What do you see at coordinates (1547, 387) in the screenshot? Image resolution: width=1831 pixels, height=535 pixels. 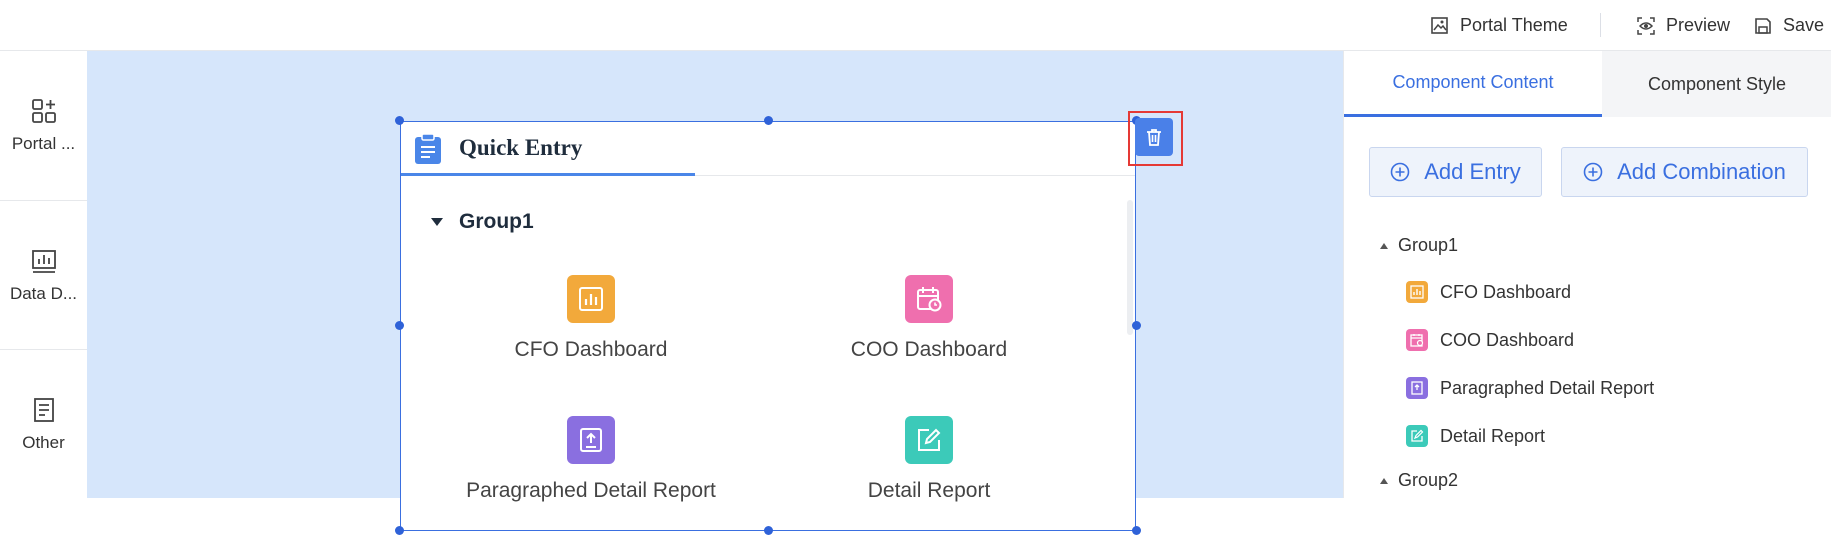 I see `tree-item-label: Paragraphed Detail Report` at bounding box center [1547, 387].